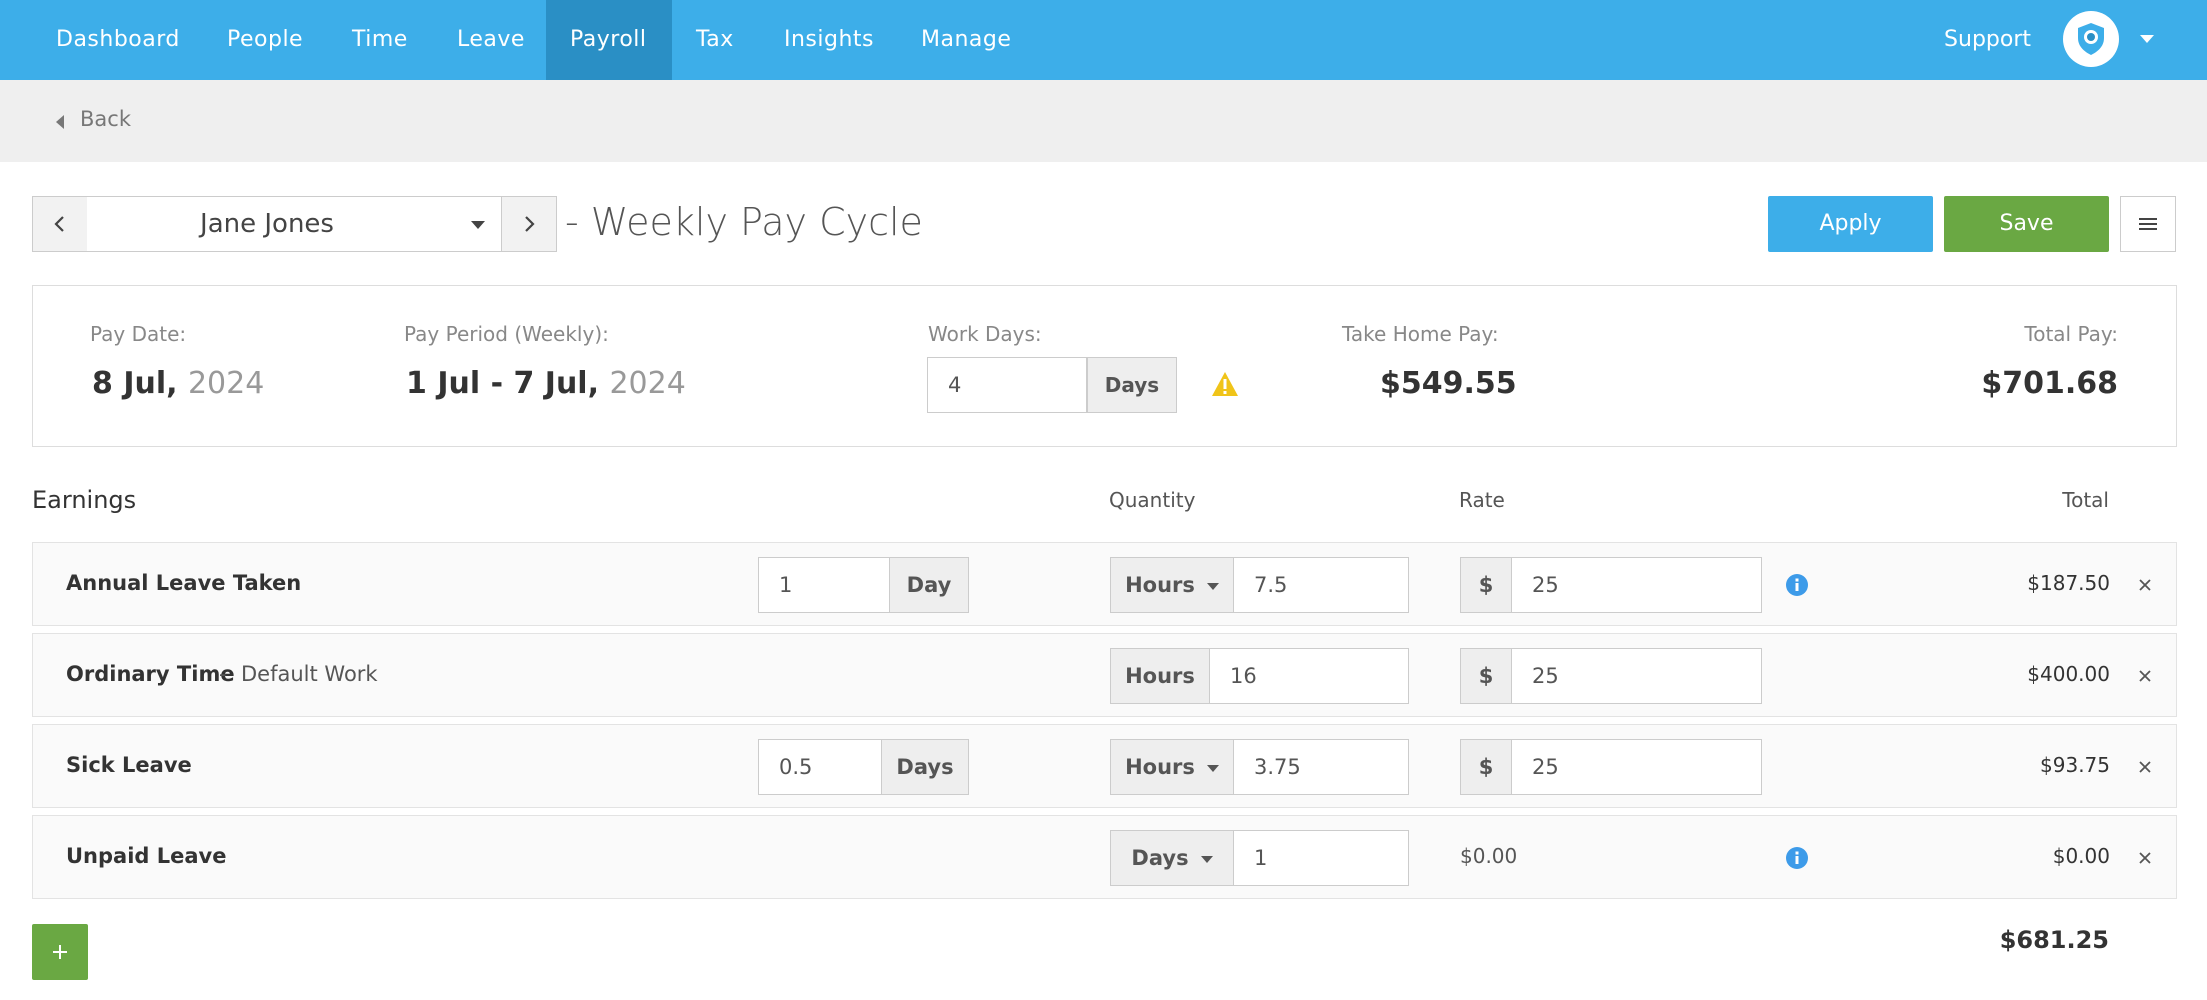  Describe the element at coordinates (491, 40) in the screenshot. I see `nav-leave: Leave` at that location.